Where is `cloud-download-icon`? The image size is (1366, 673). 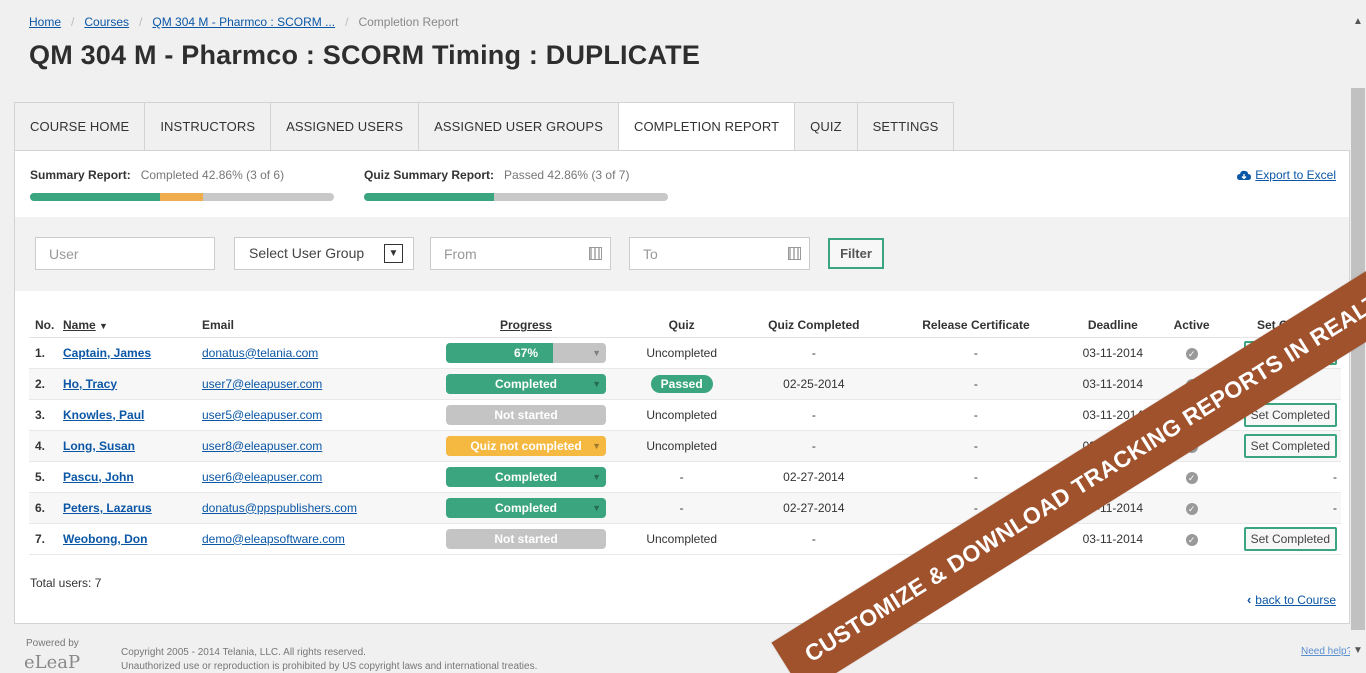 cloud-download-icon is located at coordinates (1244, 175).